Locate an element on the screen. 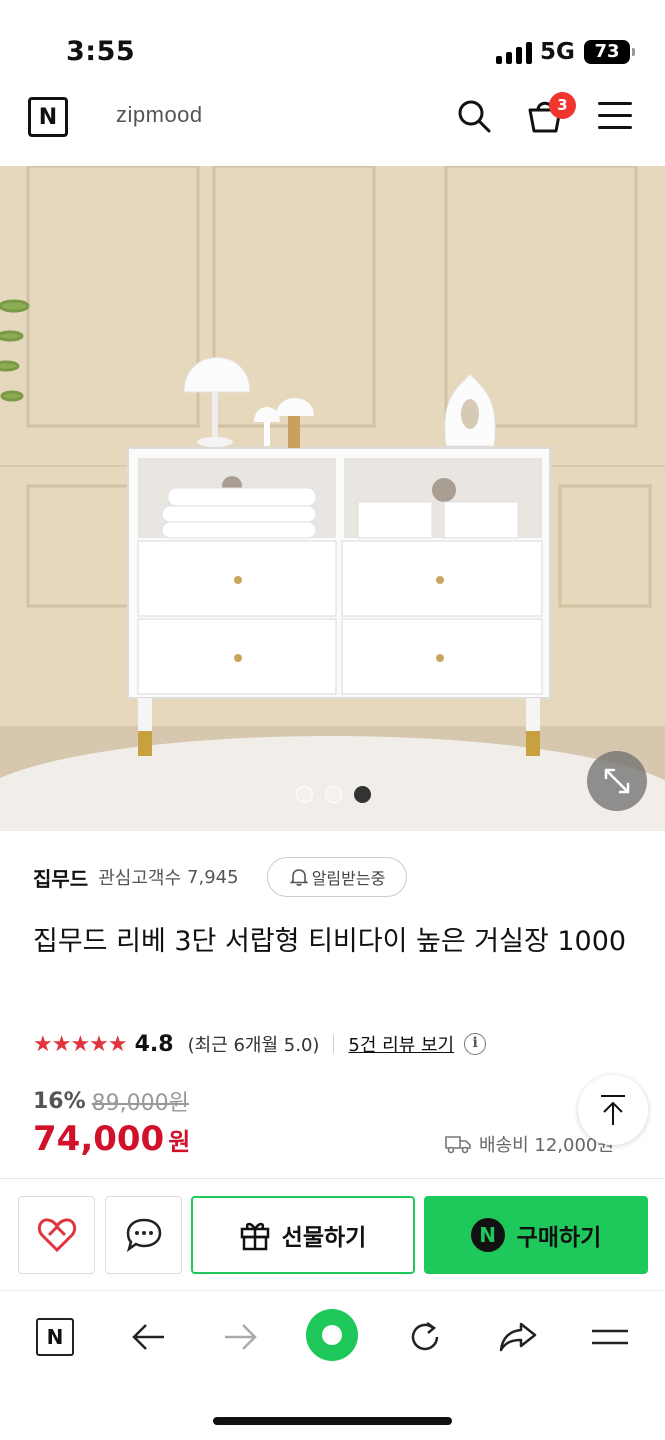  rating-row: ★★★★★ 4.8 (최근 6개월 5.0) 5건 리뷰 보기 i is located at coordinates (260, 1044).